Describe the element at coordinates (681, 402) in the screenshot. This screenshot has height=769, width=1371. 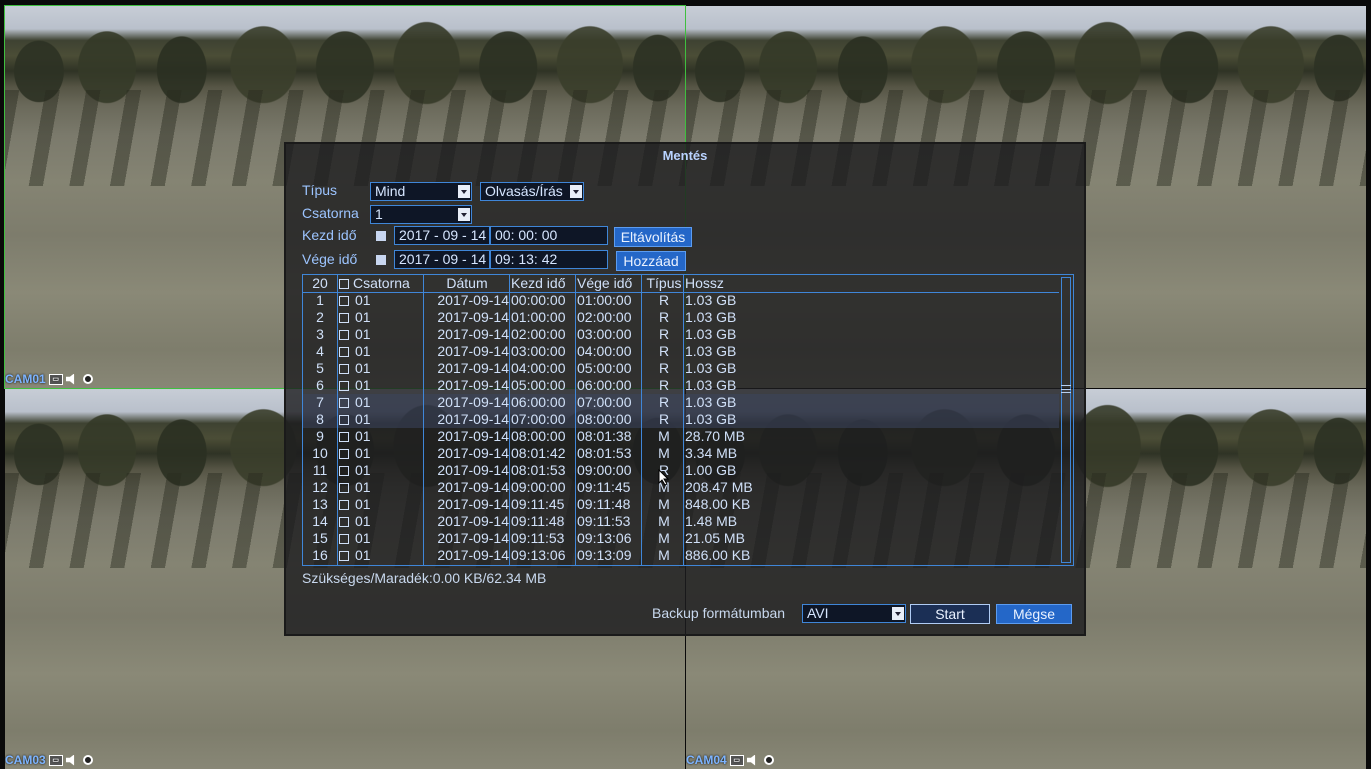
I see `table-row: 7 01 2017-09-14 06:00:00 07:00:00 R 1.03 GB` at that location.